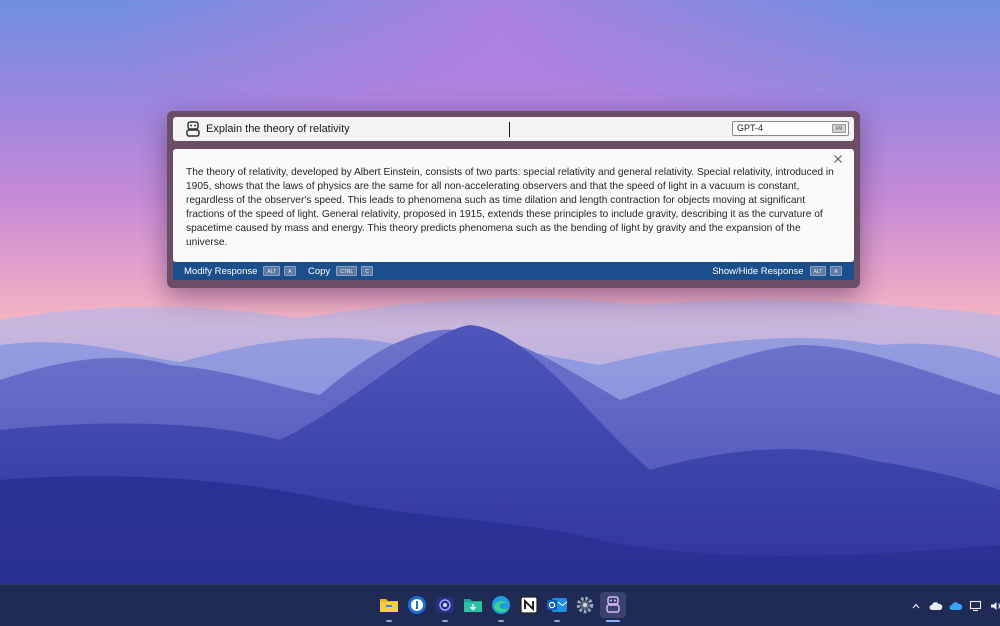 This screenshot has height=626, width=1000. What do you see at coordinates (916, 606) in the screenshot?
I see `chevron-up-icon` at bounding box center [916, 606].